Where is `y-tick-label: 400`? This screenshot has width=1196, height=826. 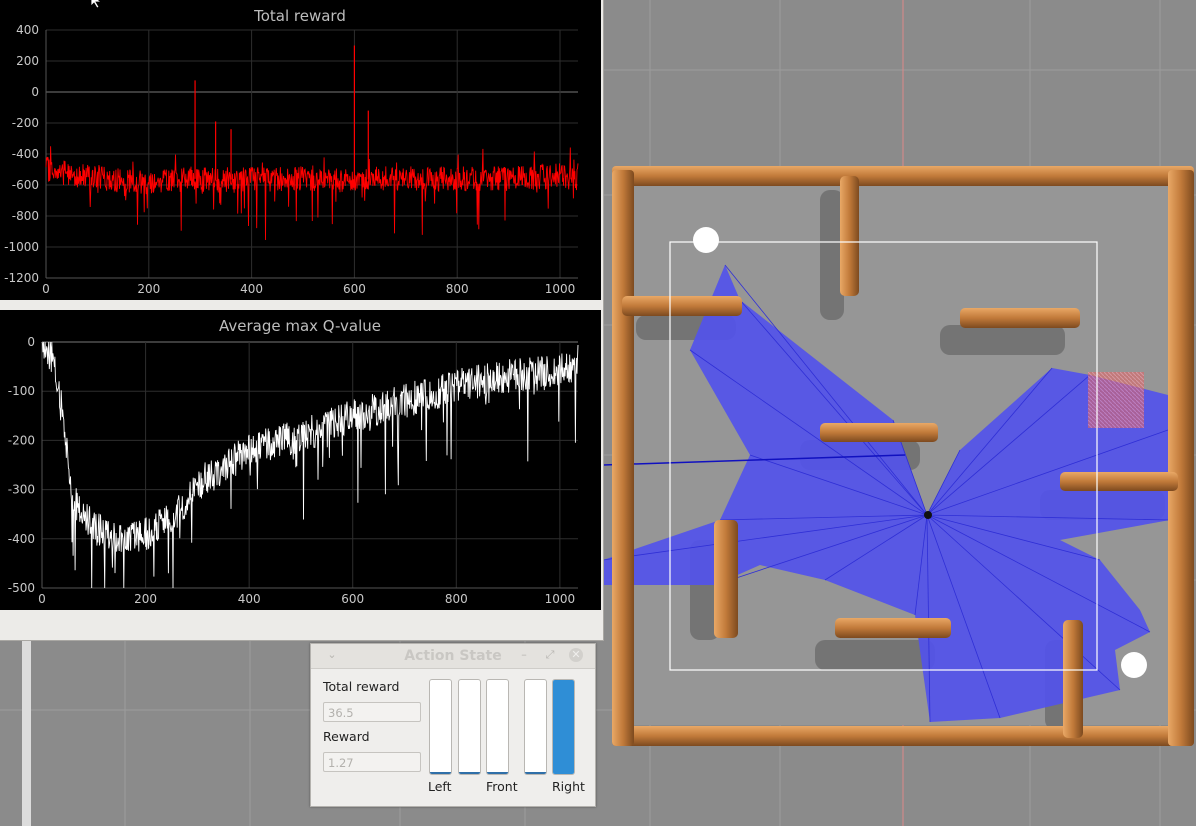 y-tick-label: 400 is located at coordinates (27, 30).